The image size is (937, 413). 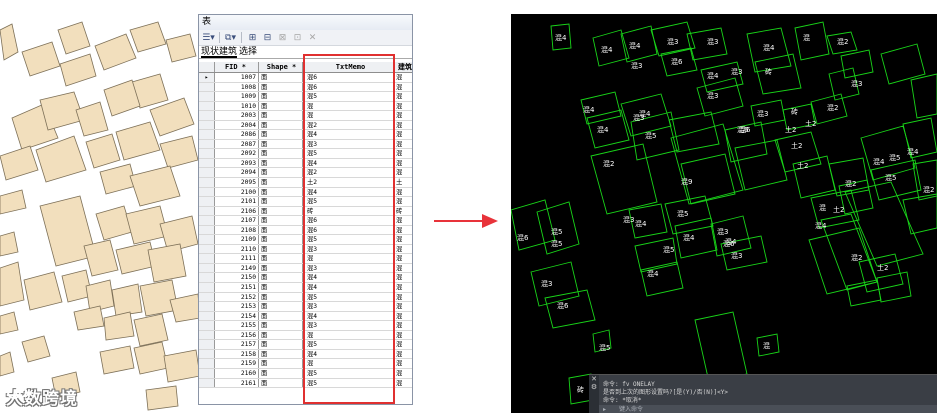 I want to click on table-row: 2086 面混4 混, so click(x=305, y=135).